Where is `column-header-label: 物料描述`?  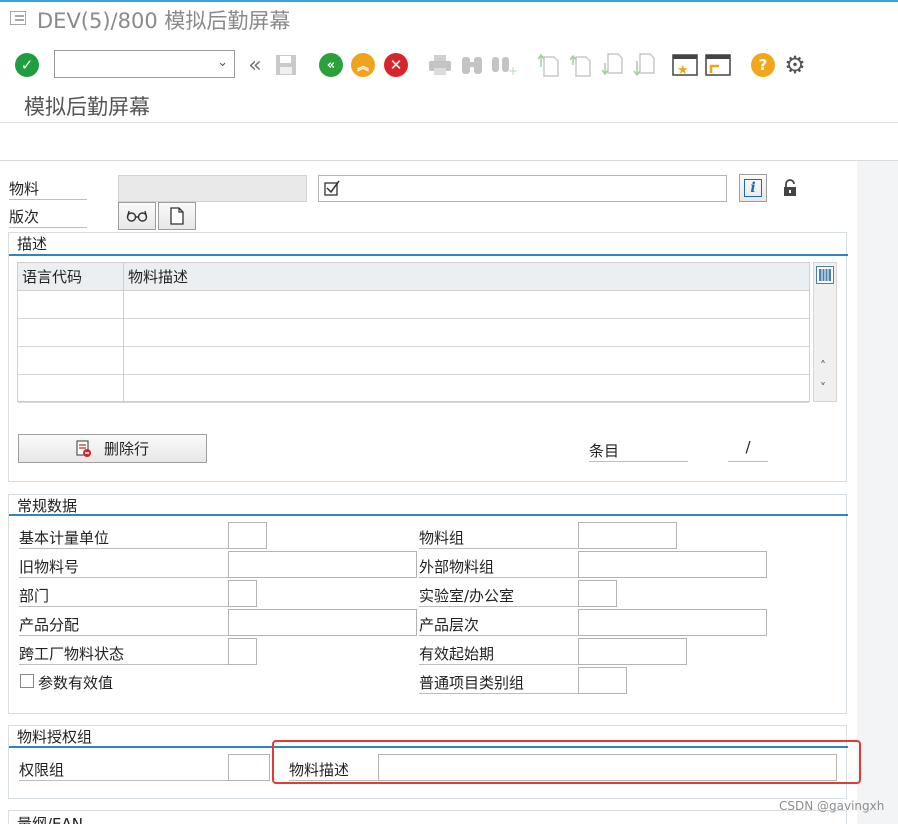 column-header-label: 物料描述 is located at coordinates (158, 277).